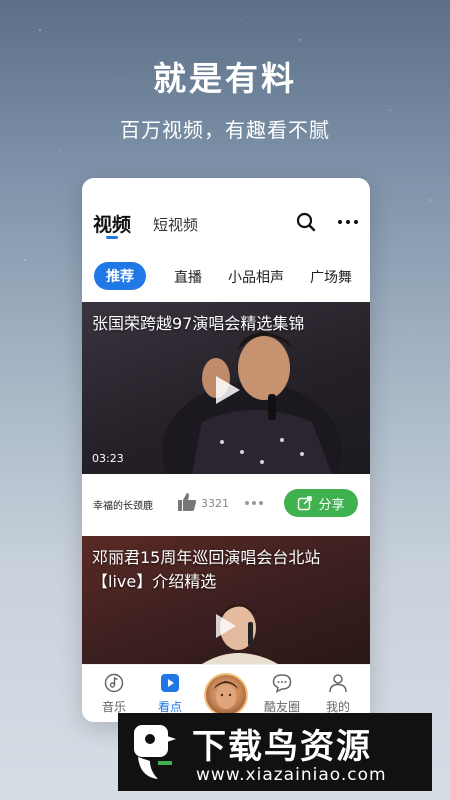 This screenshot has height=800, width=450. I want to click on thumbs-up-icon, so click(187, 502).